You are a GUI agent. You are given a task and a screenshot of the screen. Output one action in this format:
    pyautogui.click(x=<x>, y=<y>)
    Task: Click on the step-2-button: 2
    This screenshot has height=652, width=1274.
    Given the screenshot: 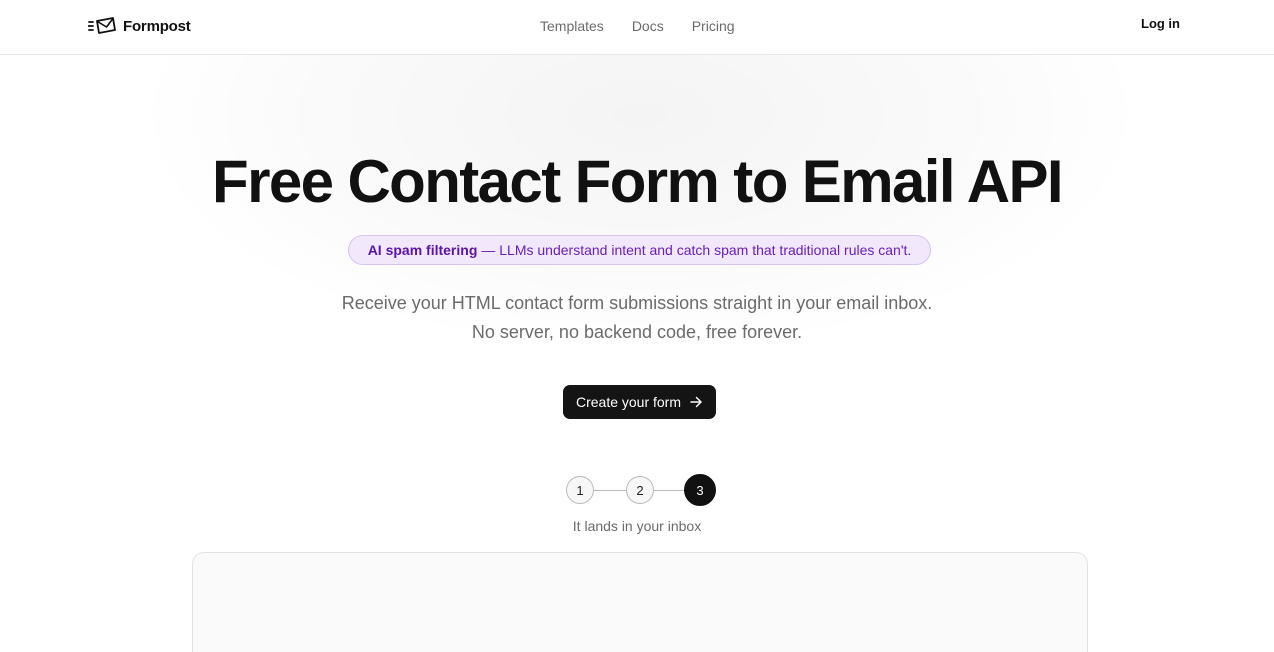 What is the action you would take?
    pyautogui.click(x=640, y=490)
    